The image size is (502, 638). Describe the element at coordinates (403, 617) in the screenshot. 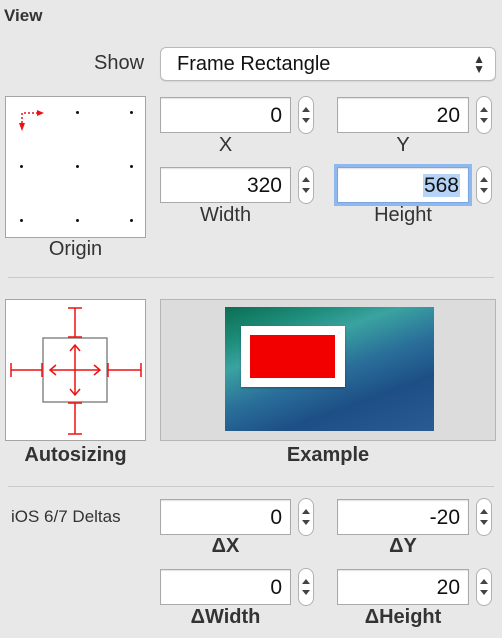

I see `delta-height-label: ΔHeight` at that location.